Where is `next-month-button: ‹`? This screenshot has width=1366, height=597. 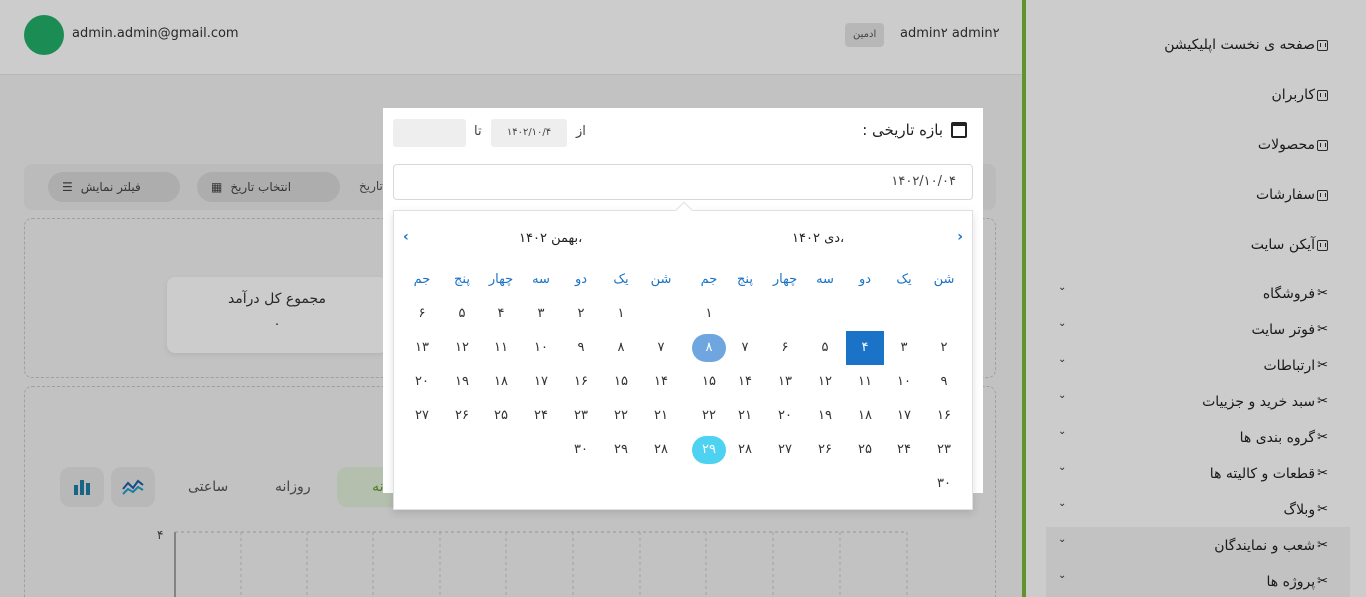 next-month-button: ‹ is located at coordinates (406, 237).